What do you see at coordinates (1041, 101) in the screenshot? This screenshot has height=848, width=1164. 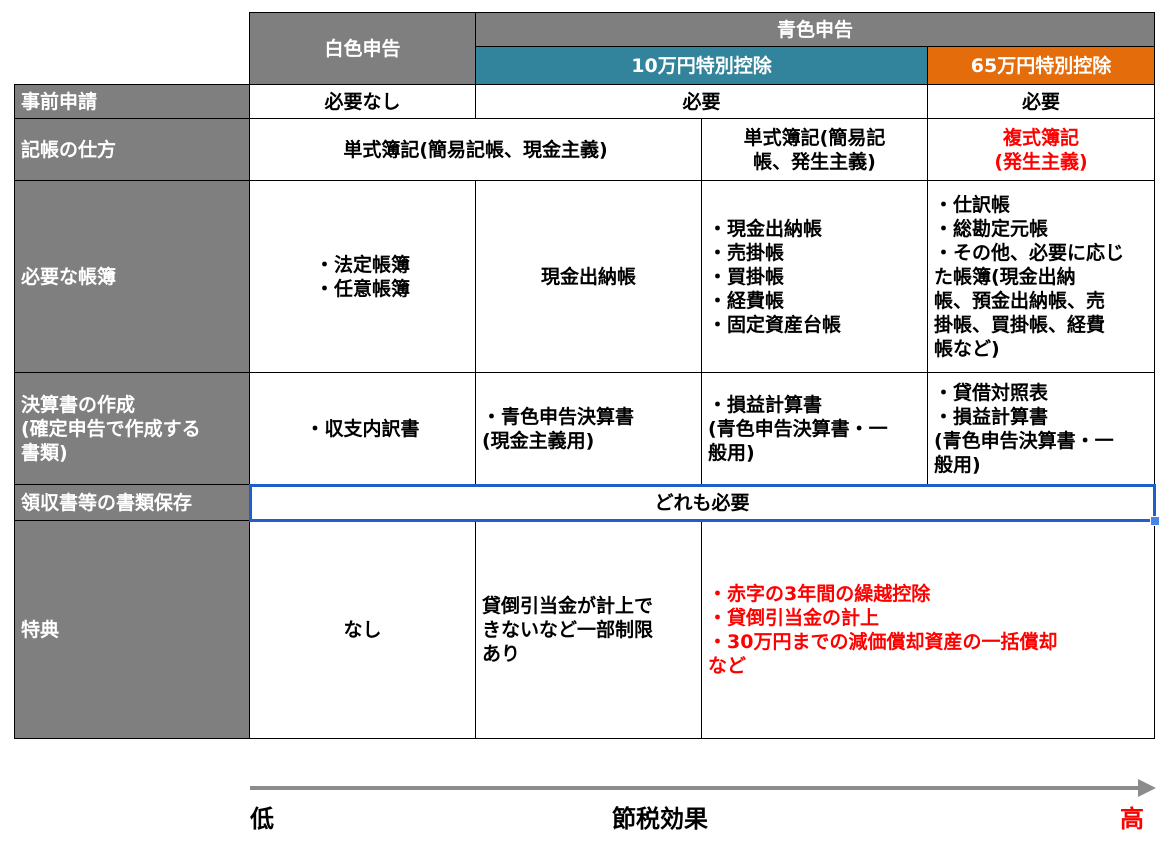 I see `cell-application-blue65: 必要` at bounding box center [1041, 101].